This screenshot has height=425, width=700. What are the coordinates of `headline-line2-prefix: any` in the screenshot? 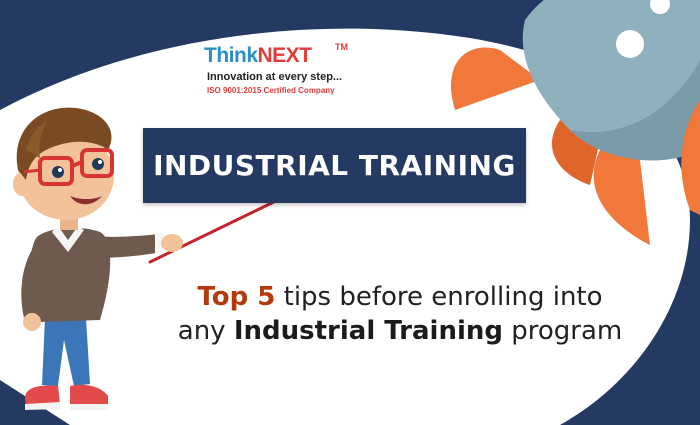 It's located at (205, 331).